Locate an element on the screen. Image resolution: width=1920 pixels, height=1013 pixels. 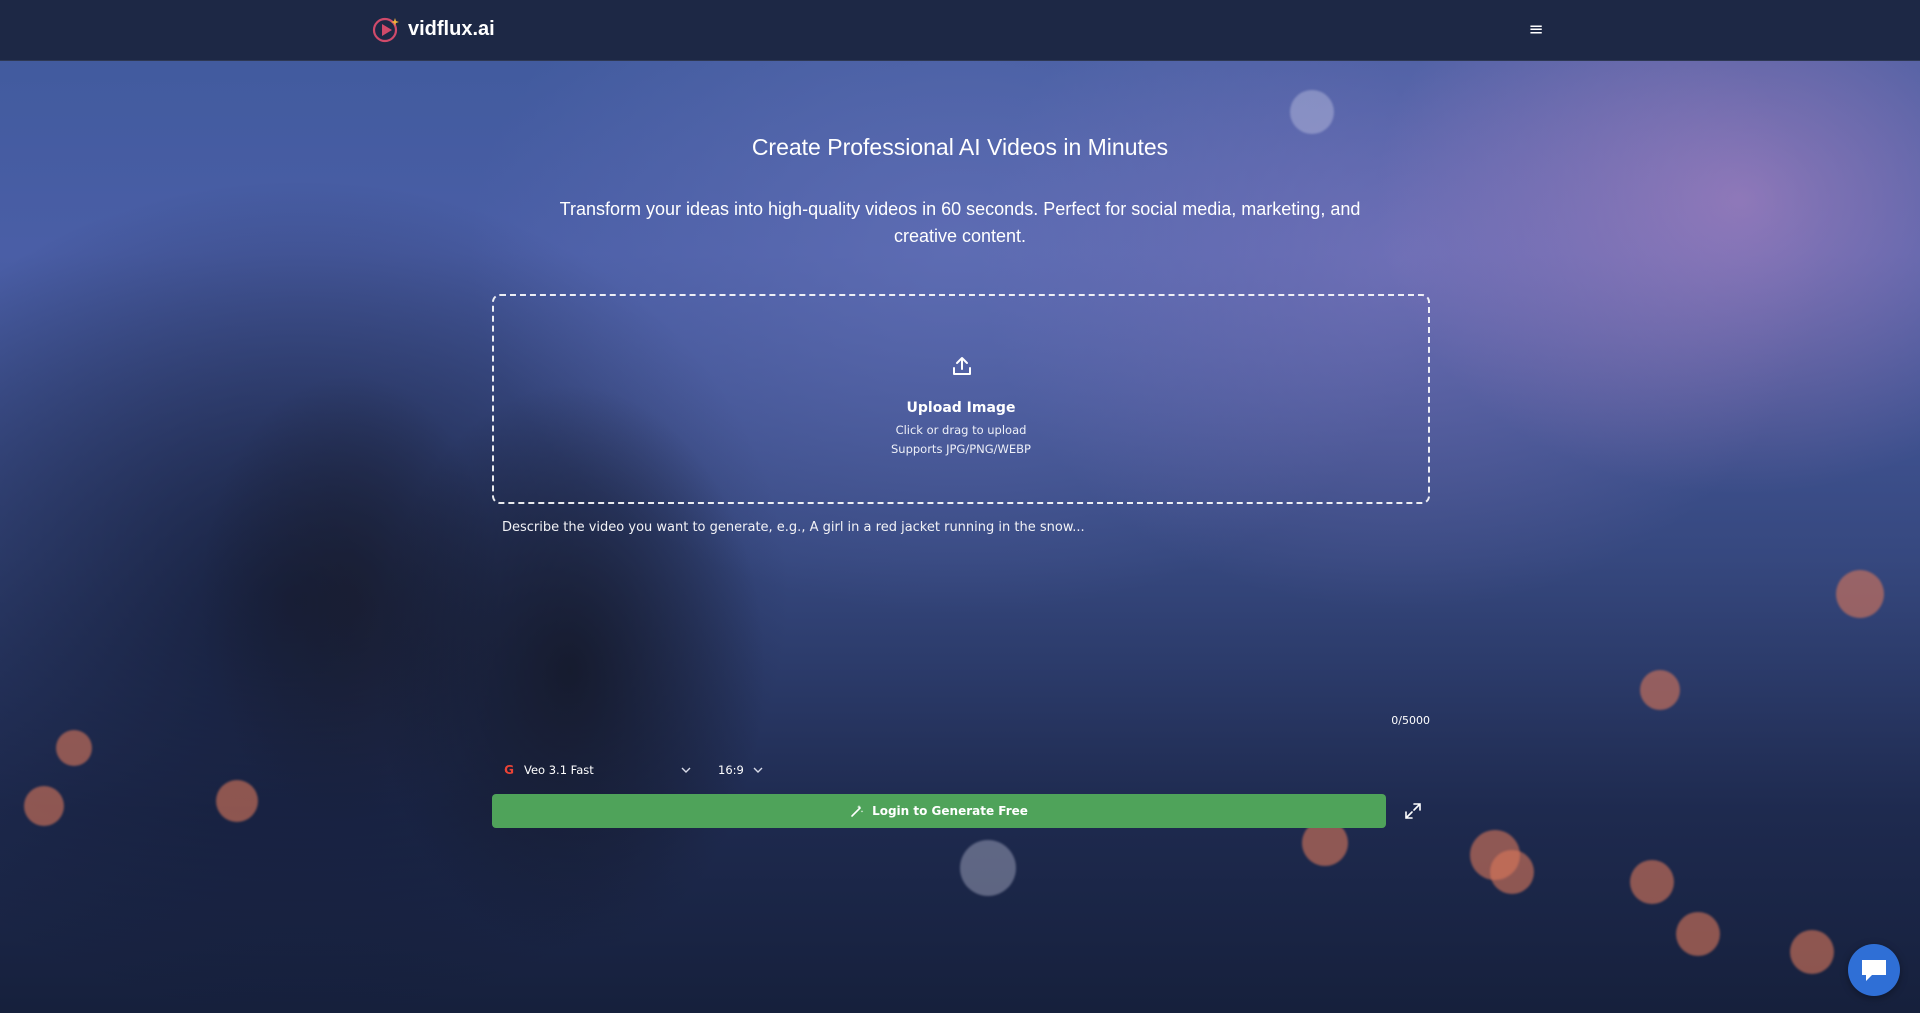
upload-formats: Supports JPG/PNG/WEBP is located at coordinates (960, 449).